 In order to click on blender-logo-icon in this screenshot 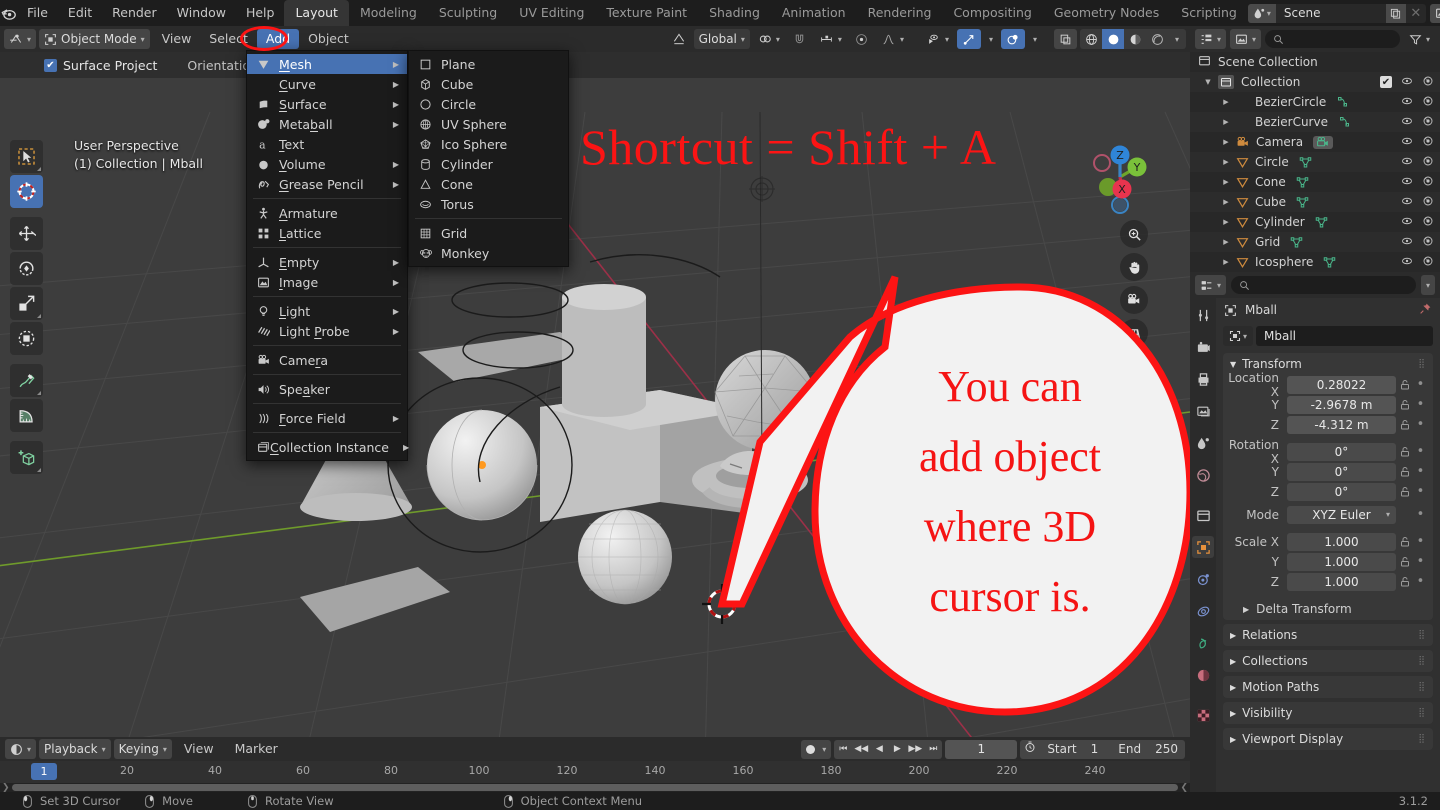, I will do `click(8, 13)`.